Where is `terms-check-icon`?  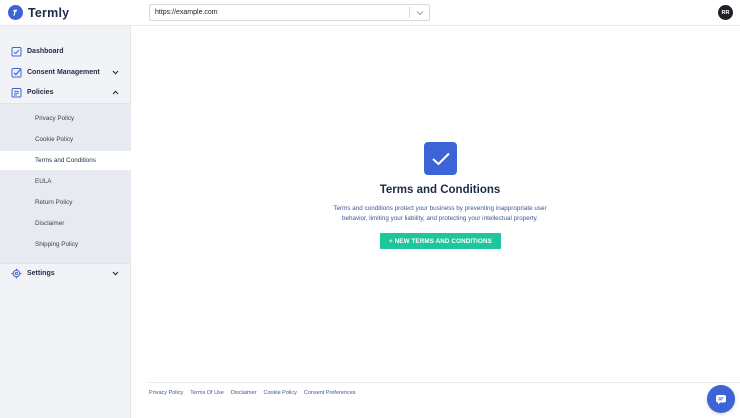
terms-check-icon is located at coordinates (440, 158).